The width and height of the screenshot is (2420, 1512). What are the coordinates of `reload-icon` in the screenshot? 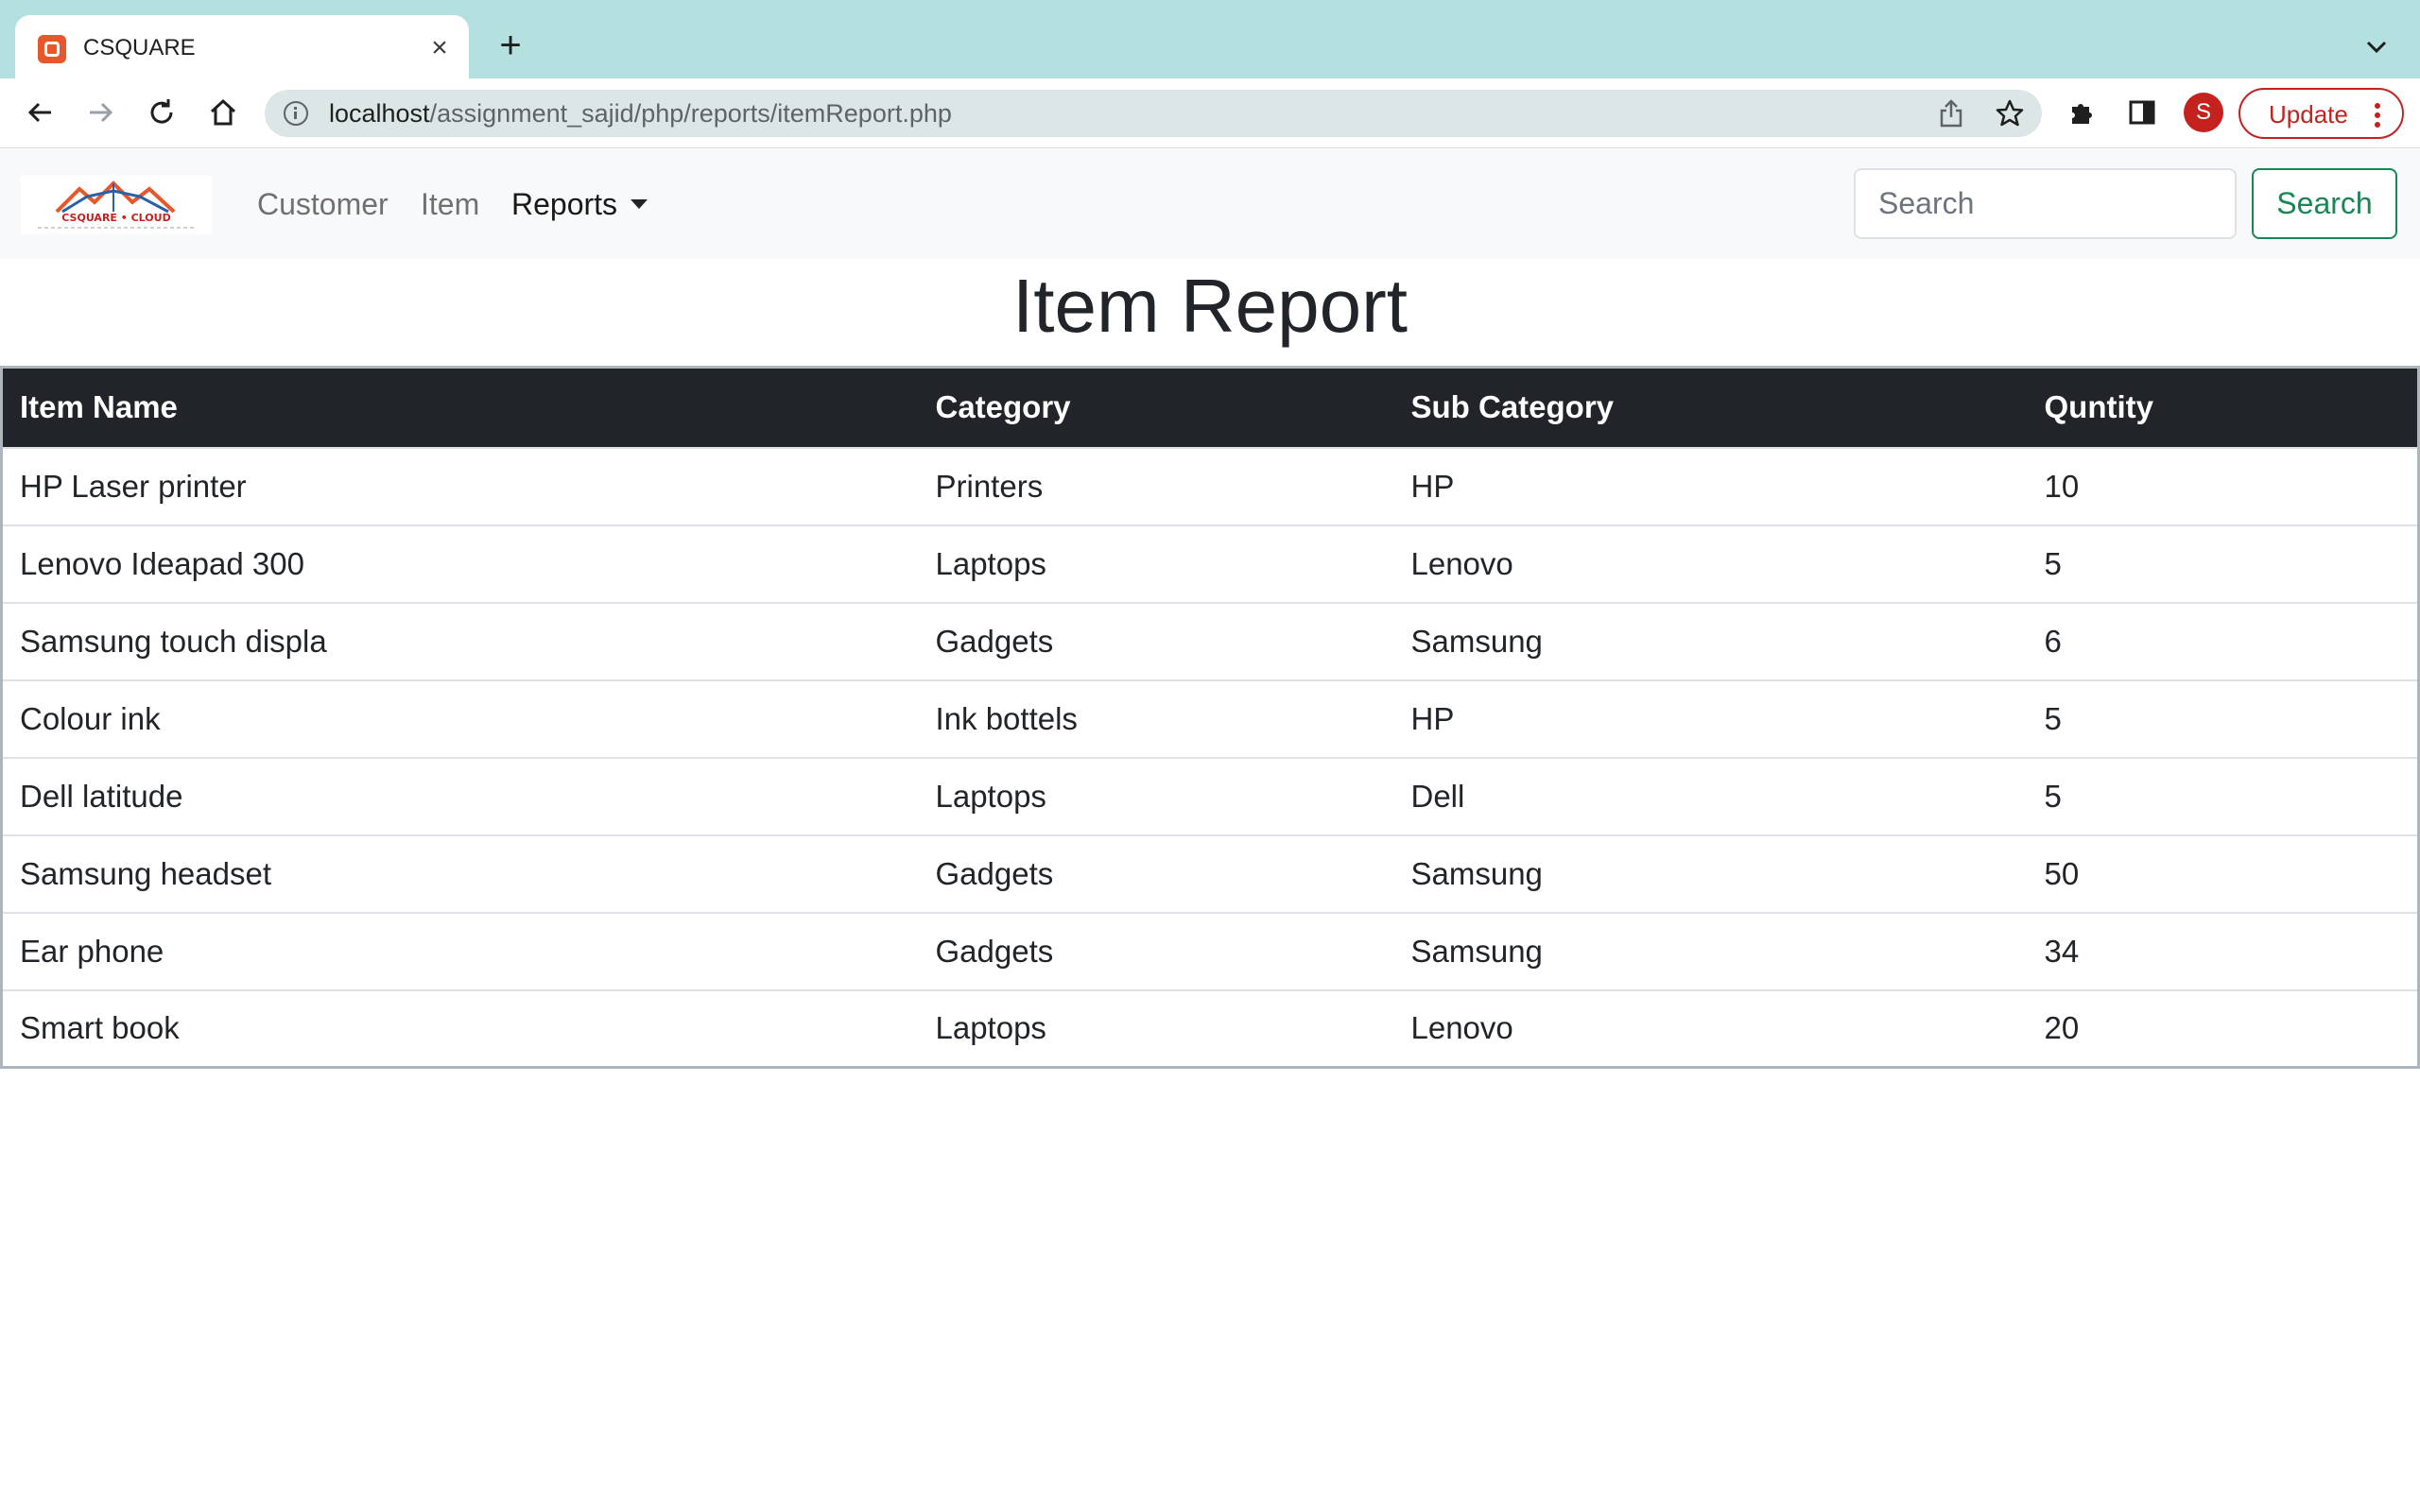 It's located at (161, 112).